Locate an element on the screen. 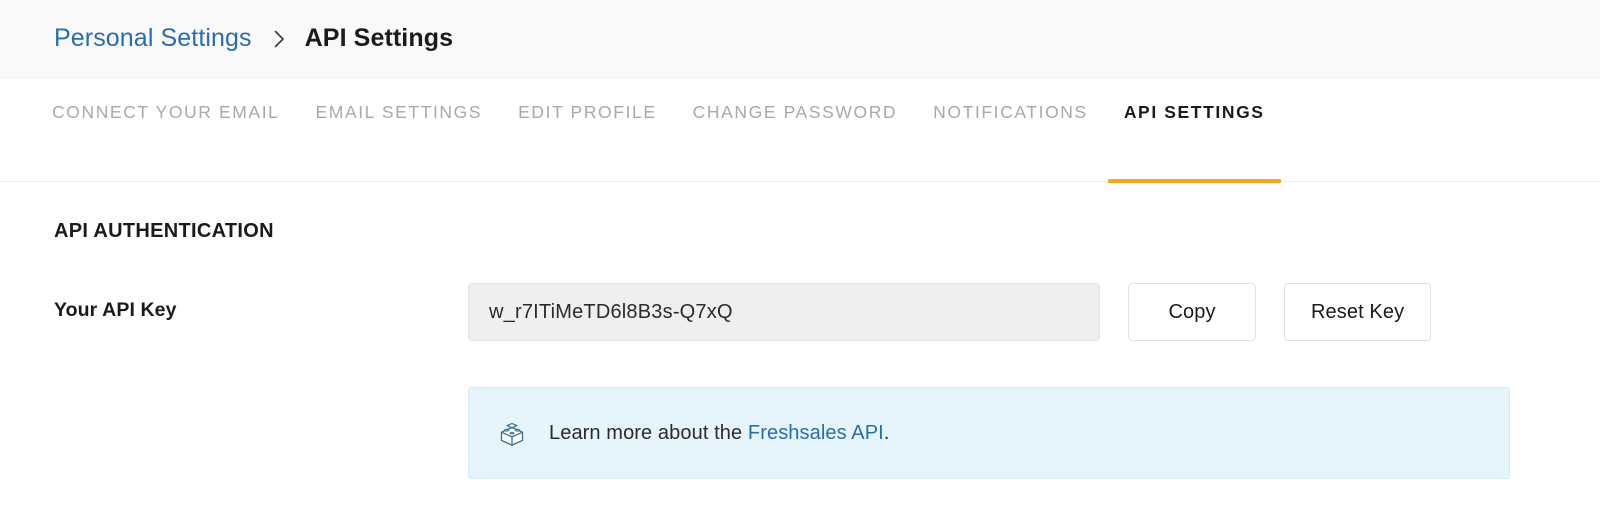  api-key-input is located at coordinates (784, 312).